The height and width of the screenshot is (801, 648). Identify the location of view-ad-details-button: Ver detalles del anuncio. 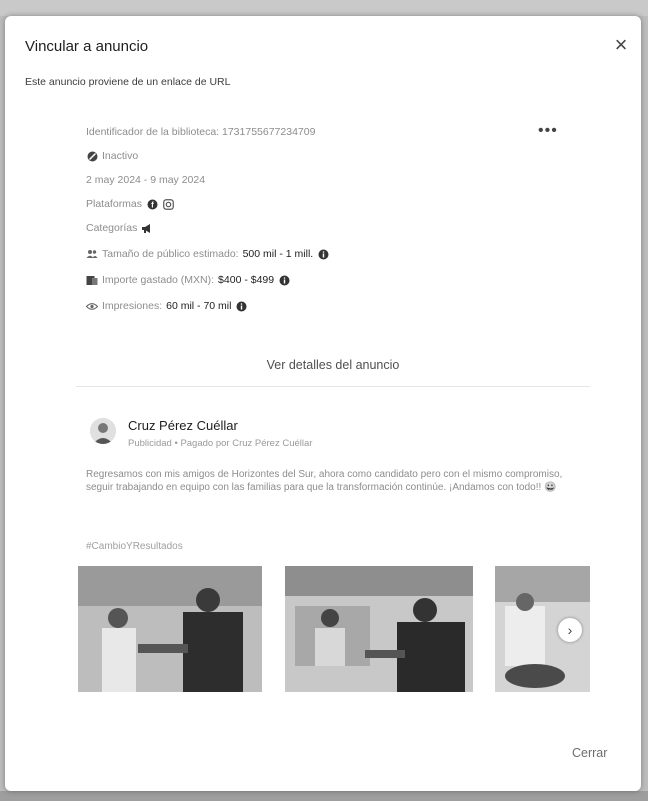
(333, 365).